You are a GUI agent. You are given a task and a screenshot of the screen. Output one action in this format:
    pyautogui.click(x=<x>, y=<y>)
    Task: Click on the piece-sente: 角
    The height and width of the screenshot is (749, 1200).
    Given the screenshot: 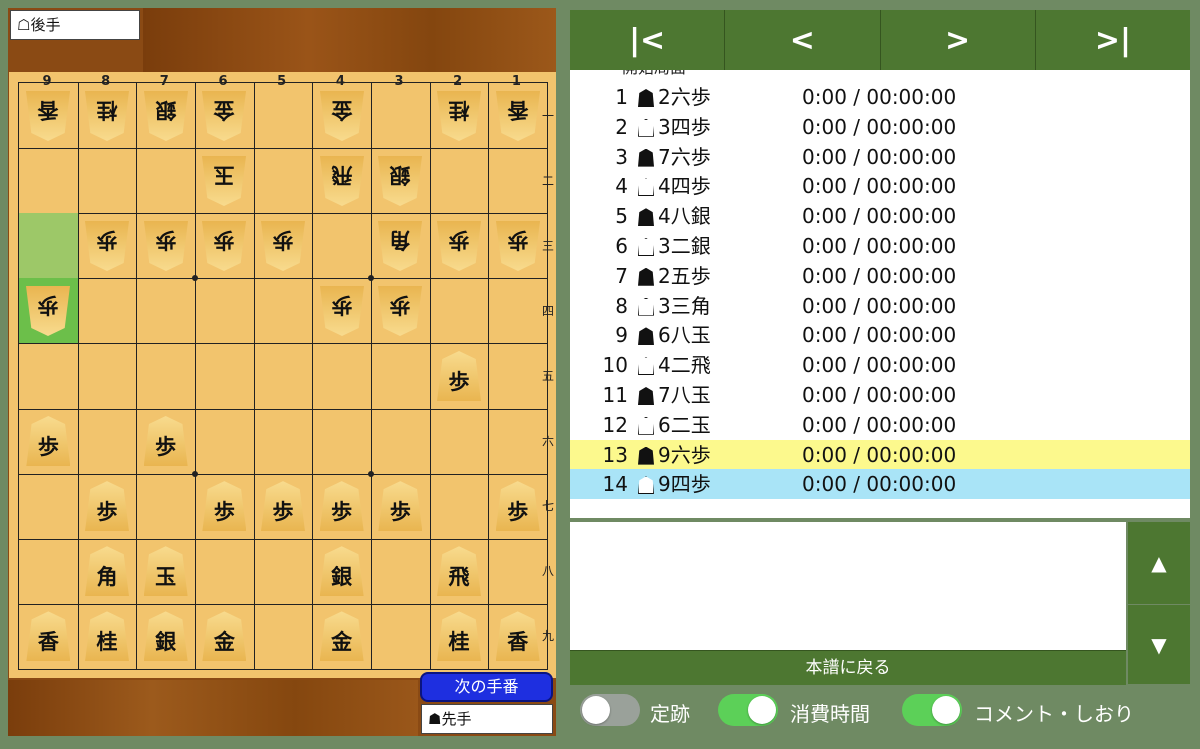 What is the action you would take?
    pyautogui.click(x=107, y=571)
    